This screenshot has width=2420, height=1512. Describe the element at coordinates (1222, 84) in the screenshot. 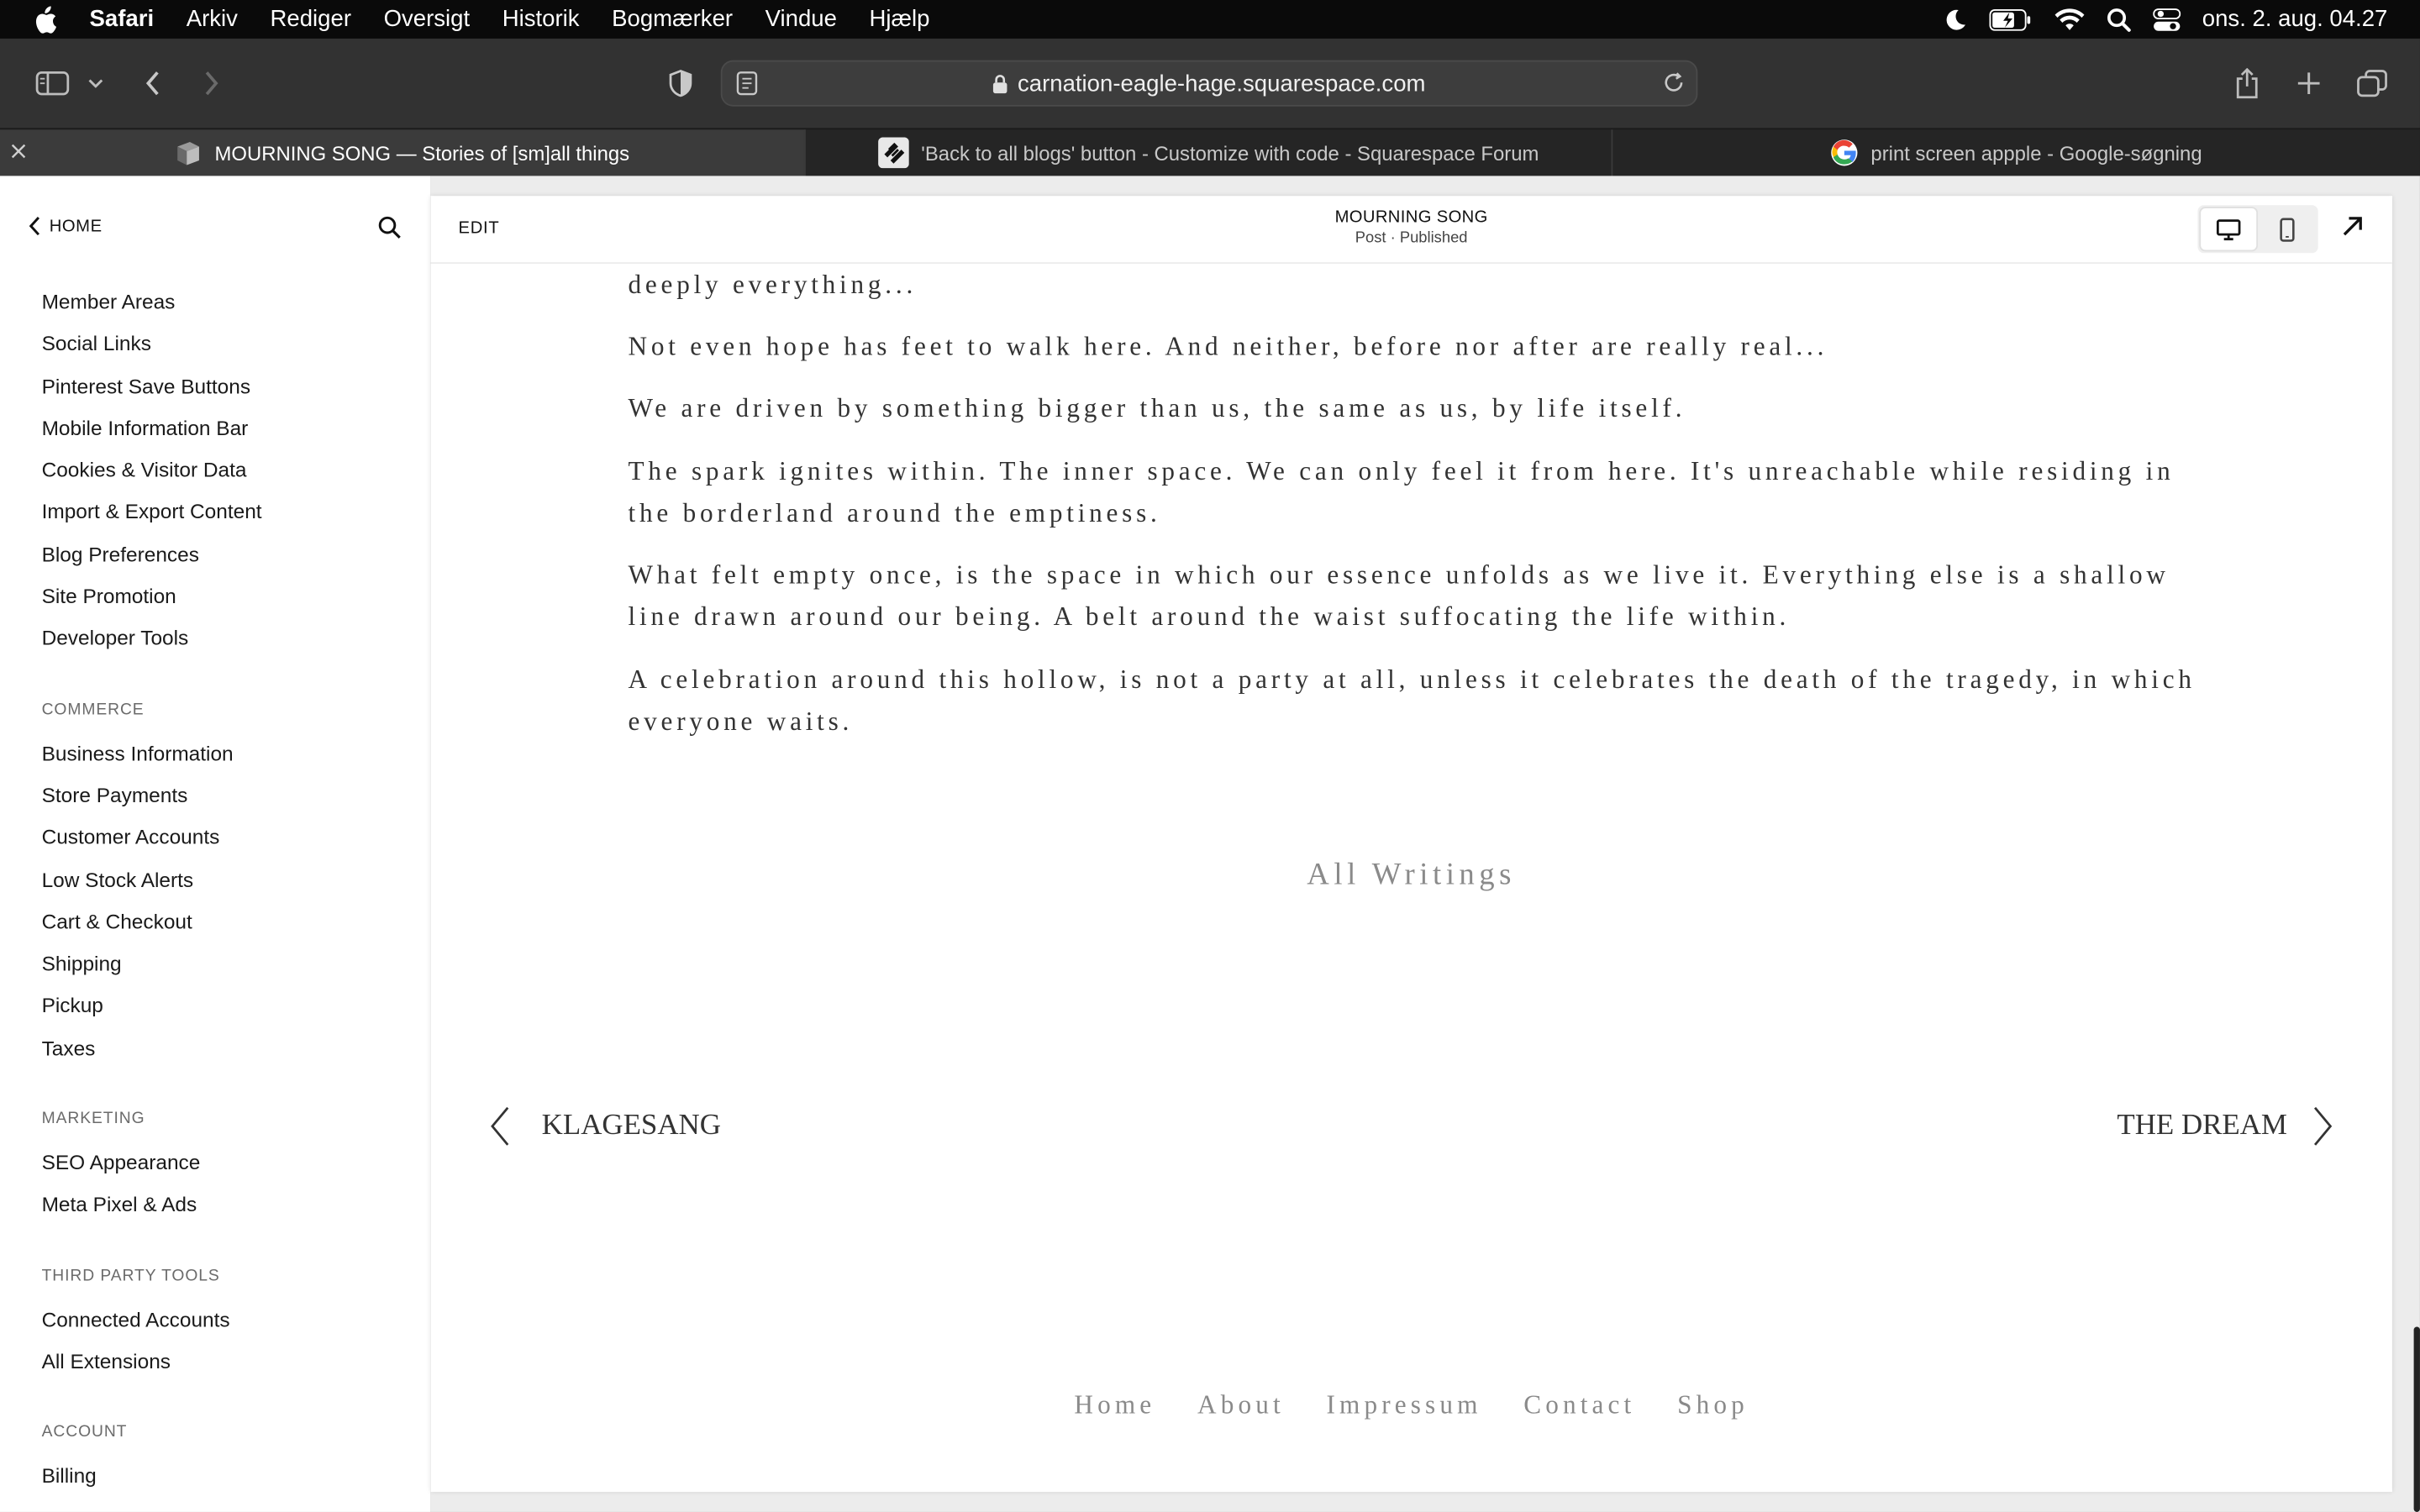

I see `url-text: carnation-eagle-hage.squarespace.com` at that location.